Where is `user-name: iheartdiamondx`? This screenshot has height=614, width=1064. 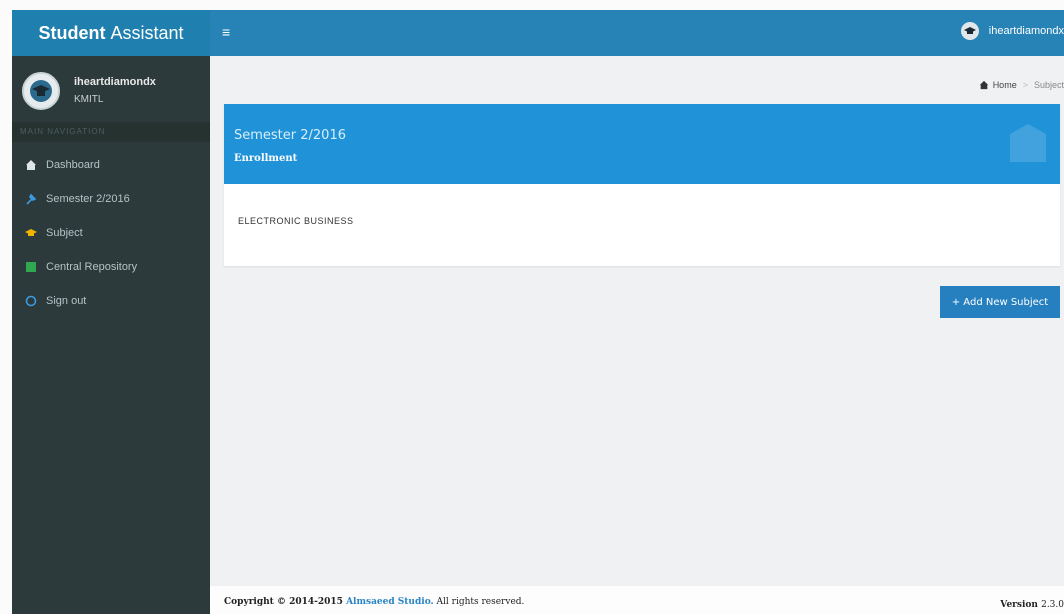 user-name: iheartdiamondx is located at coordinates (115, 82).